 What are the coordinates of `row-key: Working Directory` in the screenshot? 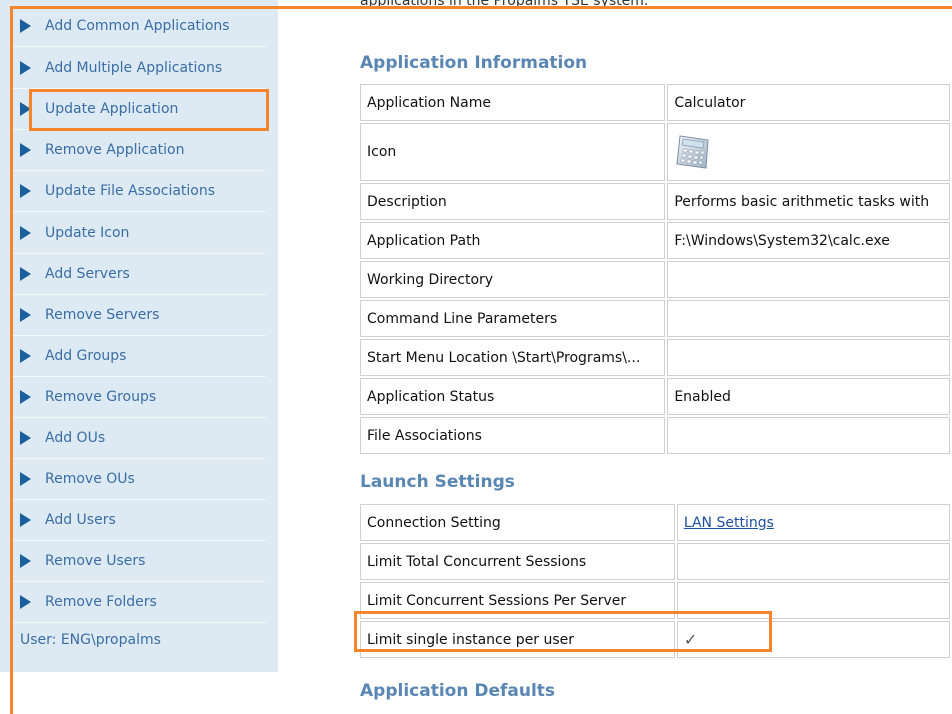 It's located at (513, 279).